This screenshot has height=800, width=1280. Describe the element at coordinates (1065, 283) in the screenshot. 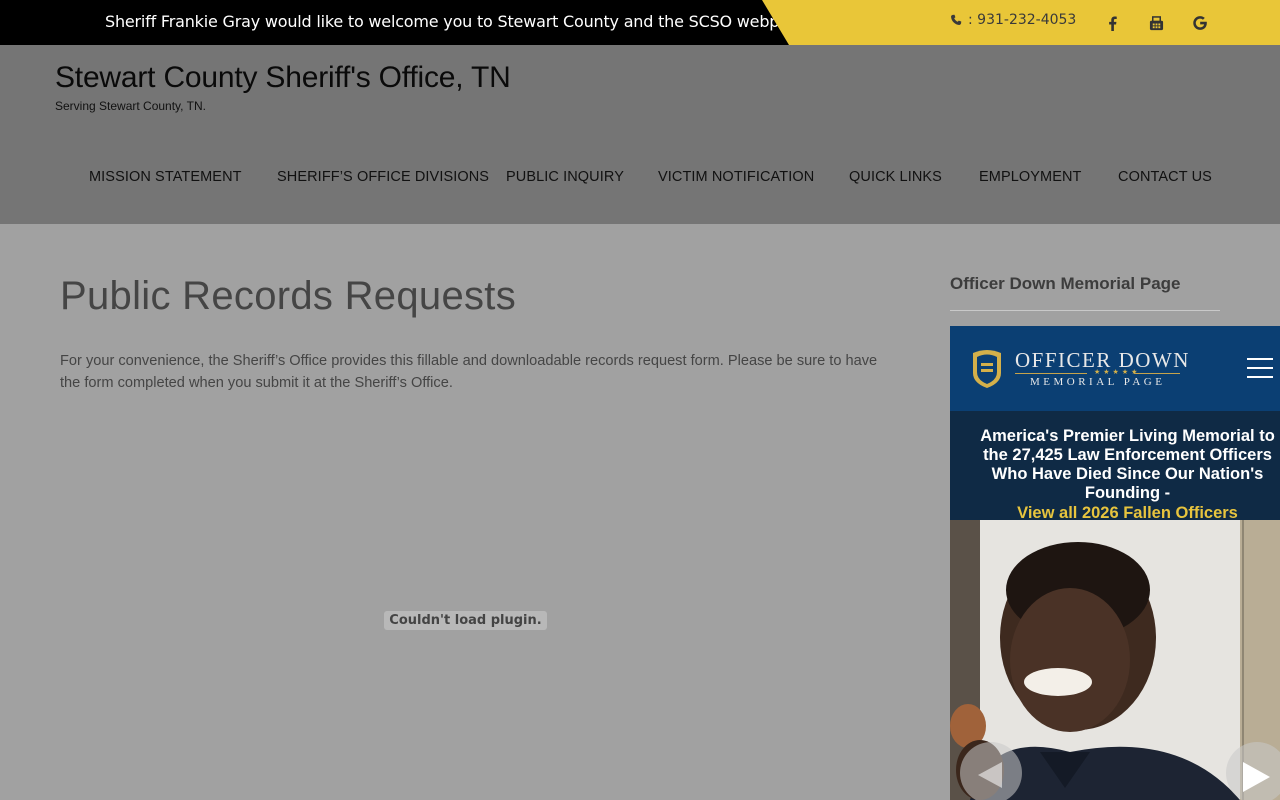

I see `sidebar-widget-title: Officer Down Memorial Page` at that location.